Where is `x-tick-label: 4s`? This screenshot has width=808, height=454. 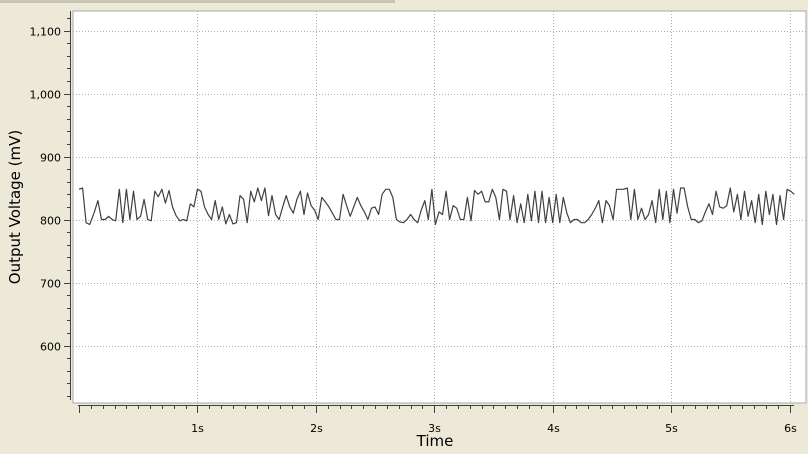 x-tick-label: 4s is located at coordinates (553, 428).